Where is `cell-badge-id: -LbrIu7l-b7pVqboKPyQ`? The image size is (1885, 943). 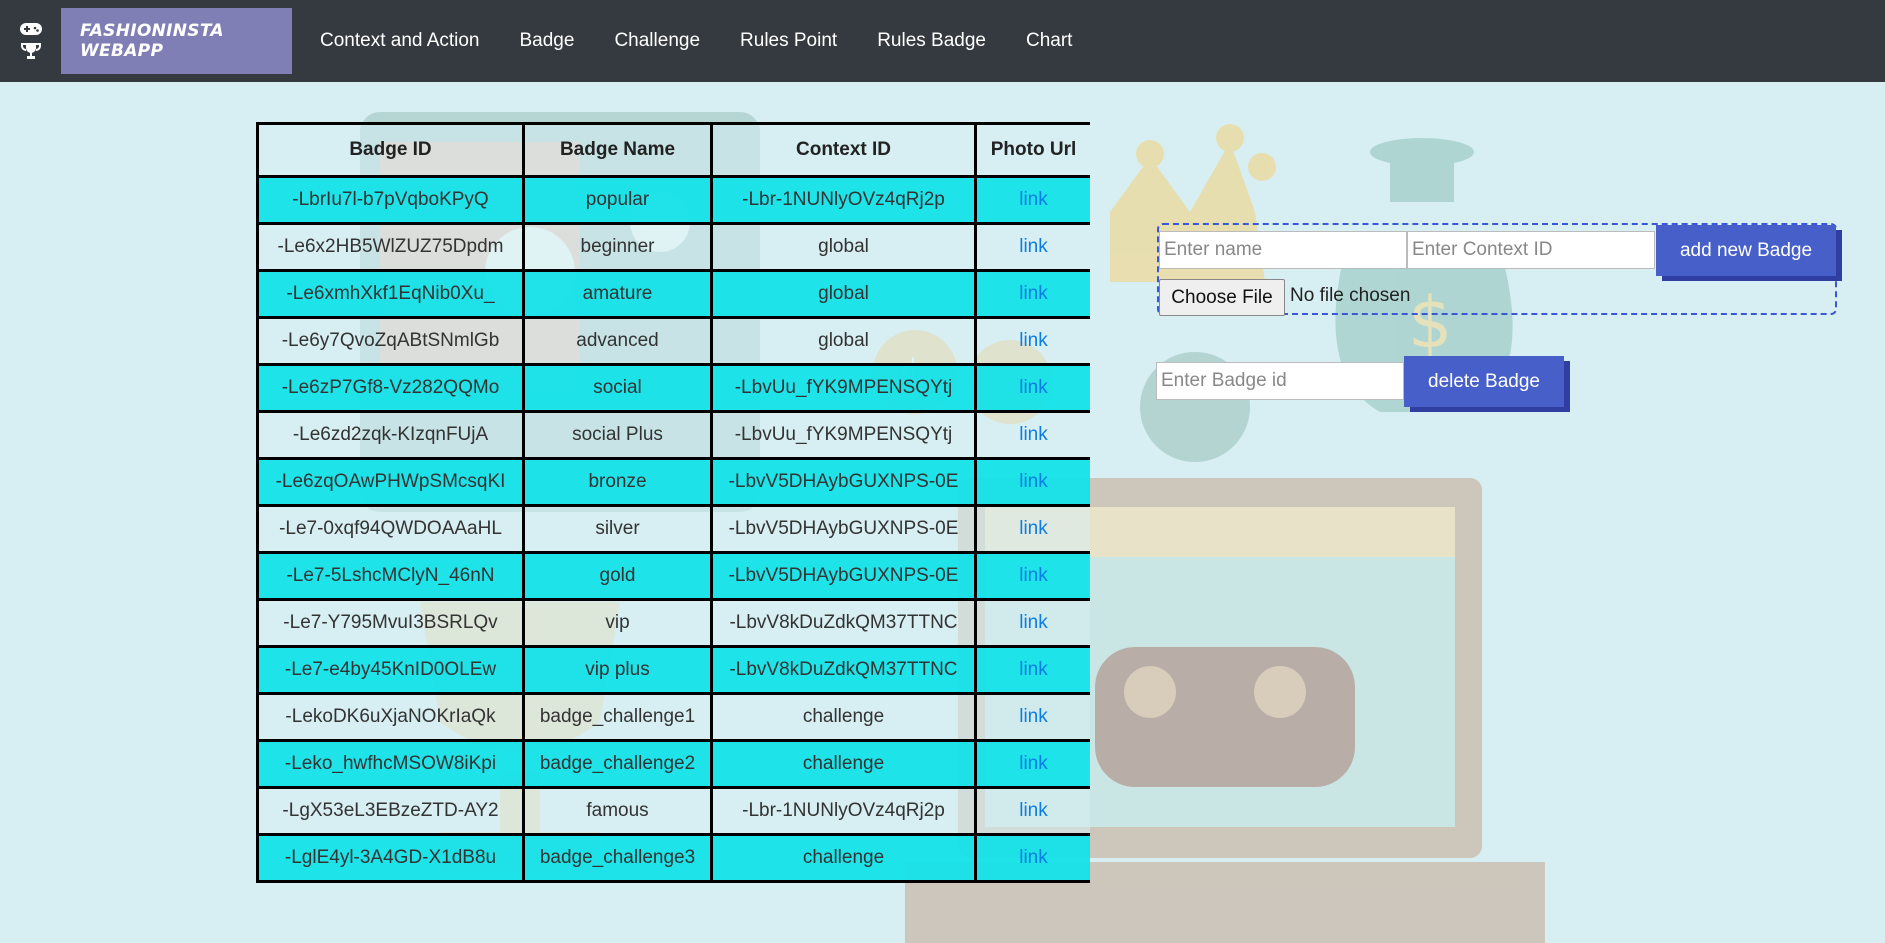
cell-badge-id: -LbrIu7l-b7pVqboKPyQ is located at coordinates (390, 200).